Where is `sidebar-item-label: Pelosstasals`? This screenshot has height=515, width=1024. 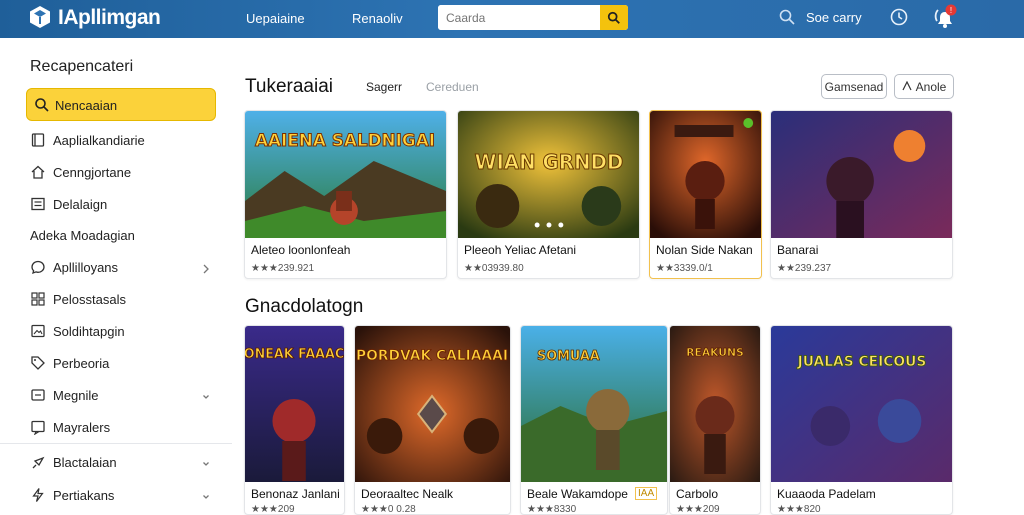 sidebar-item-label: Pelosstasals is located at coordinates (89, 299).